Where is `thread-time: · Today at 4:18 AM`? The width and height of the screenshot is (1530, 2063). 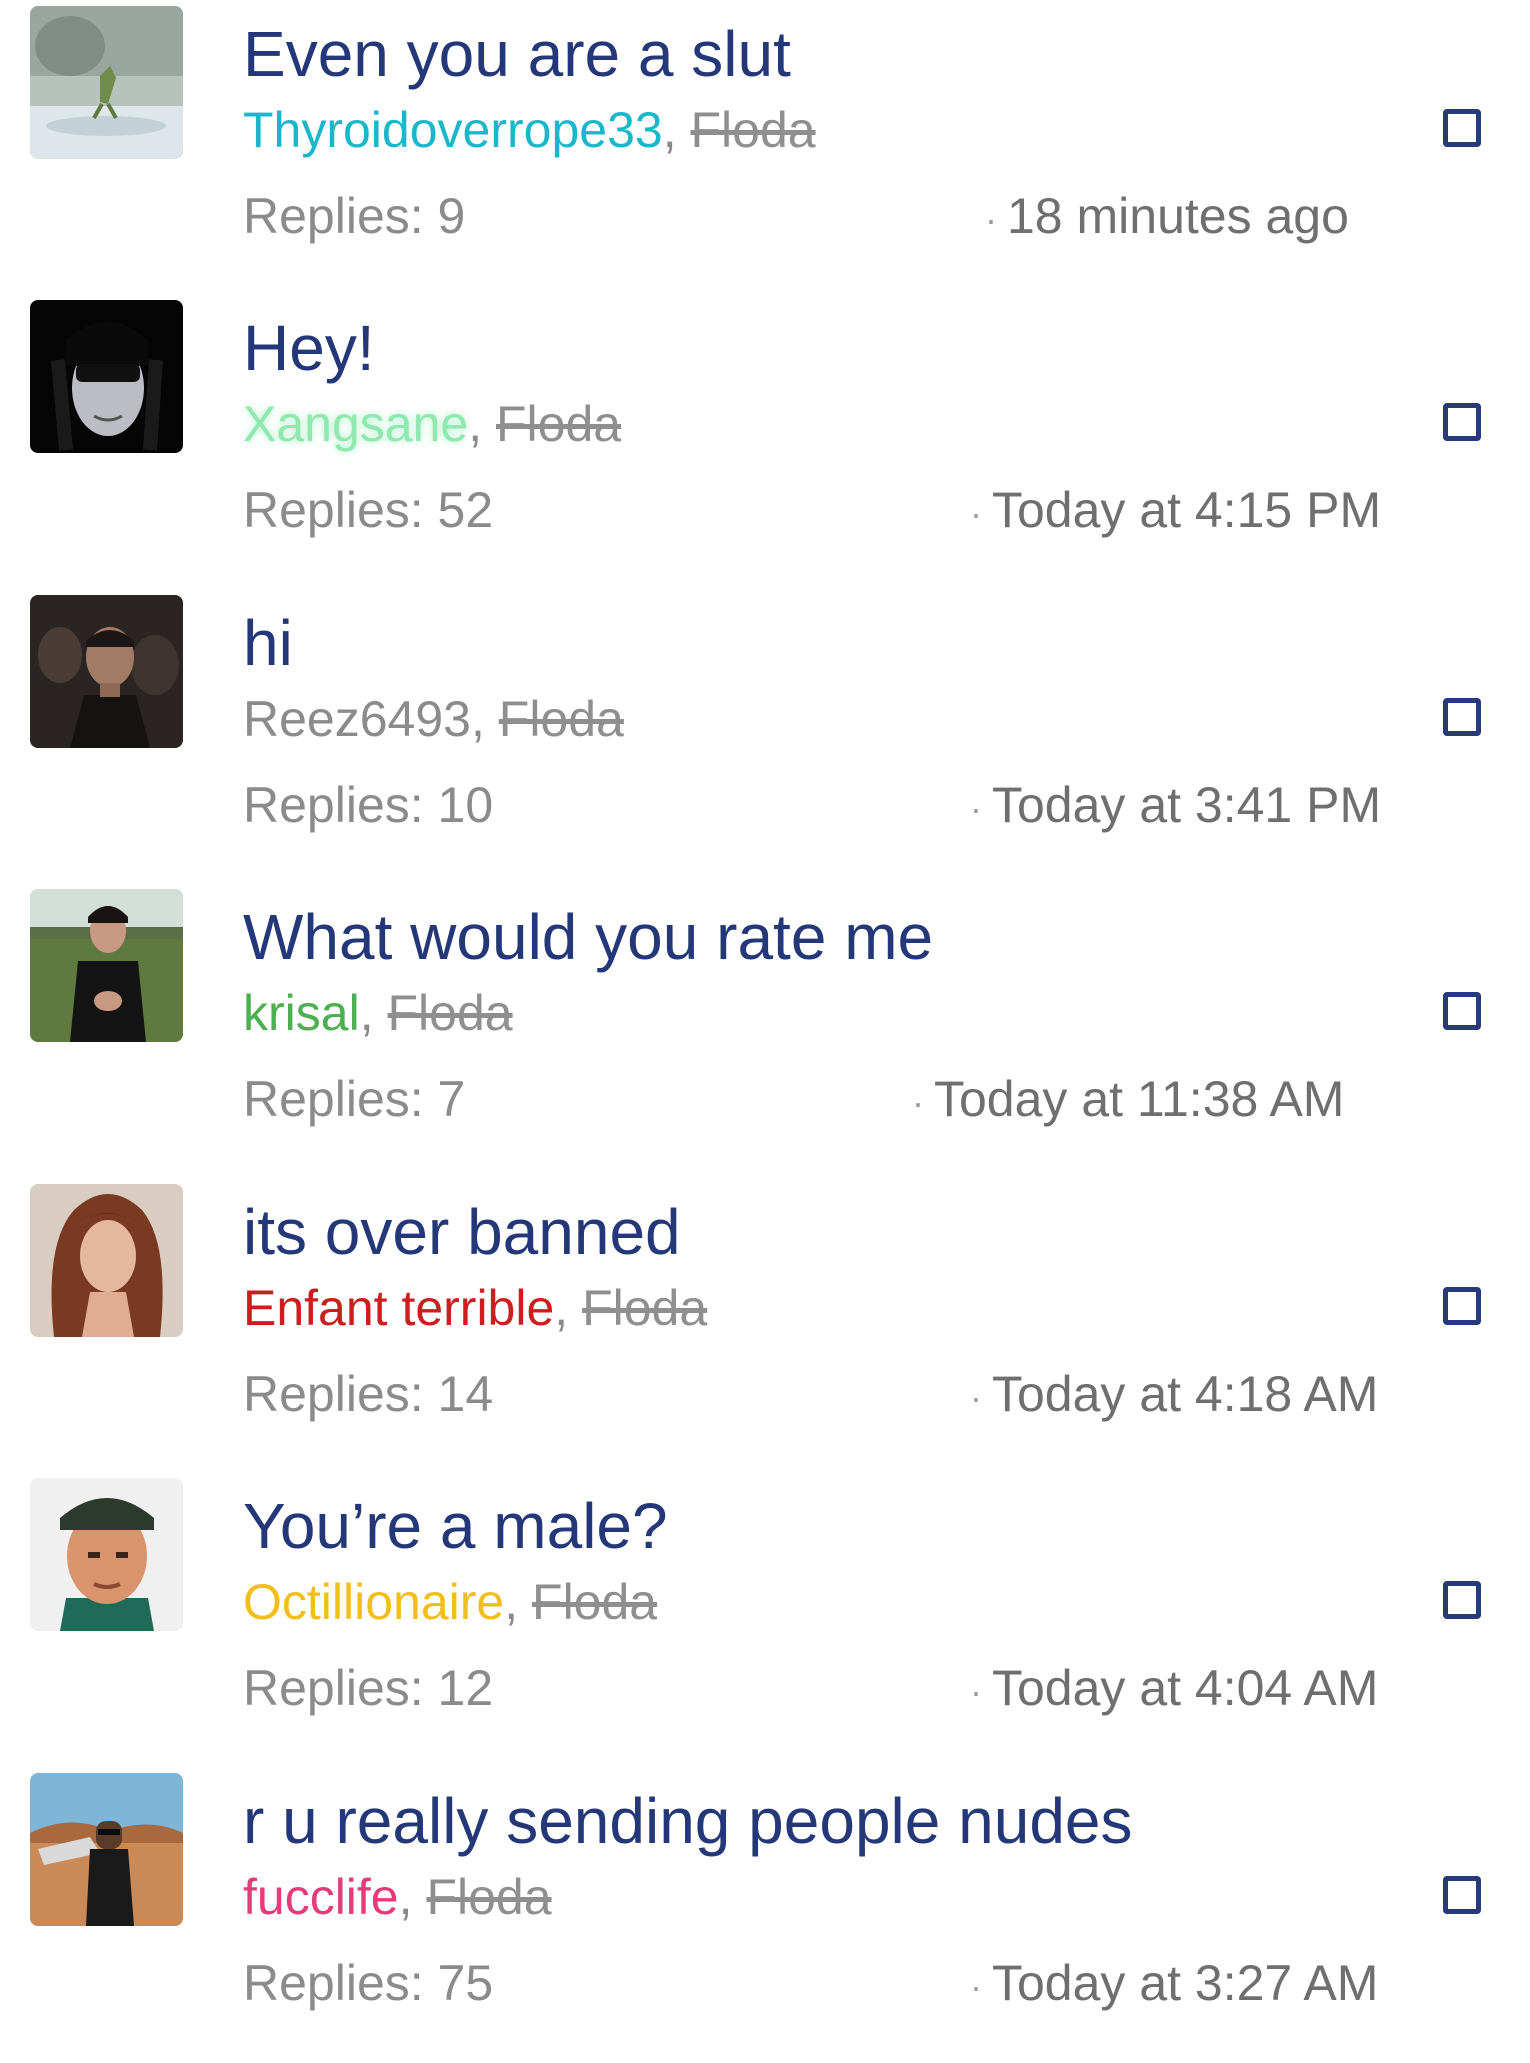 thread-time: · Today at 4:18 AM is located at coordinates (1174, 1396).